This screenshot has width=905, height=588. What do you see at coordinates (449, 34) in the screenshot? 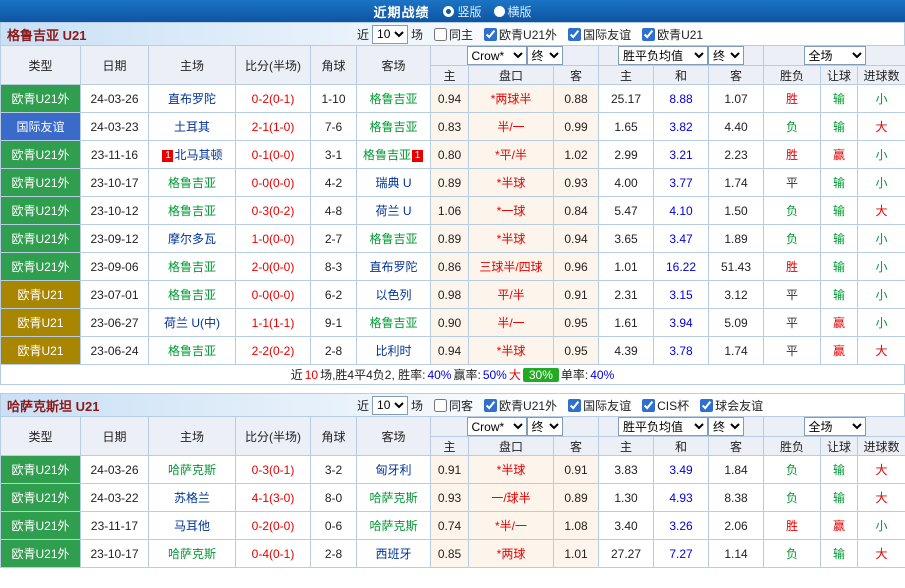
I see `filter-checkbox-0: 同主` at bounding box center [449, 34].